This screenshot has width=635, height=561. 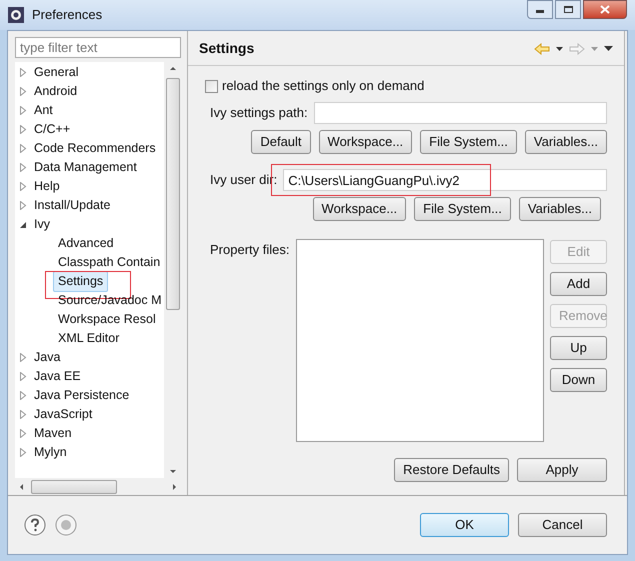 I want to click on tree-item: JavaScript, so click(x=63, y=414).